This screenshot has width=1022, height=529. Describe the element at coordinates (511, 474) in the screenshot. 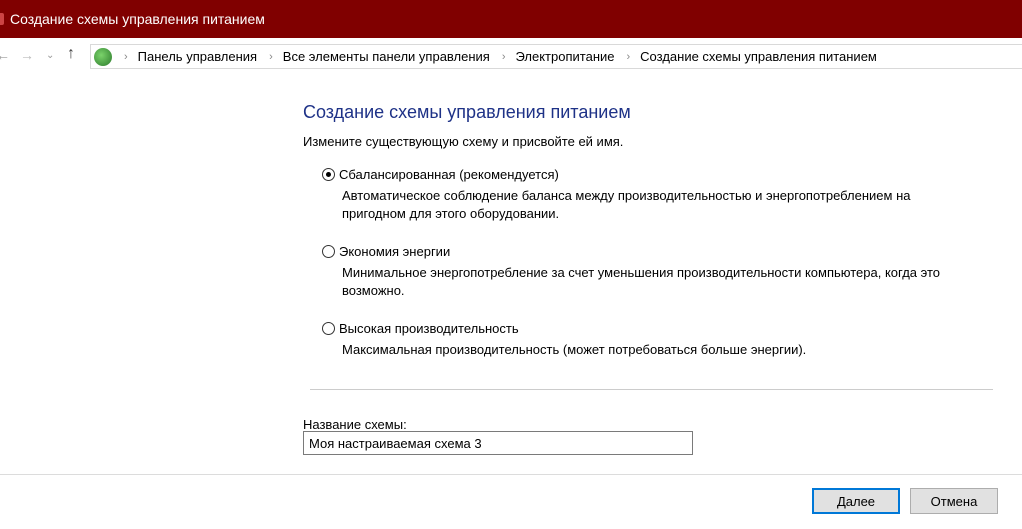

I see `footer-divider` at that location.